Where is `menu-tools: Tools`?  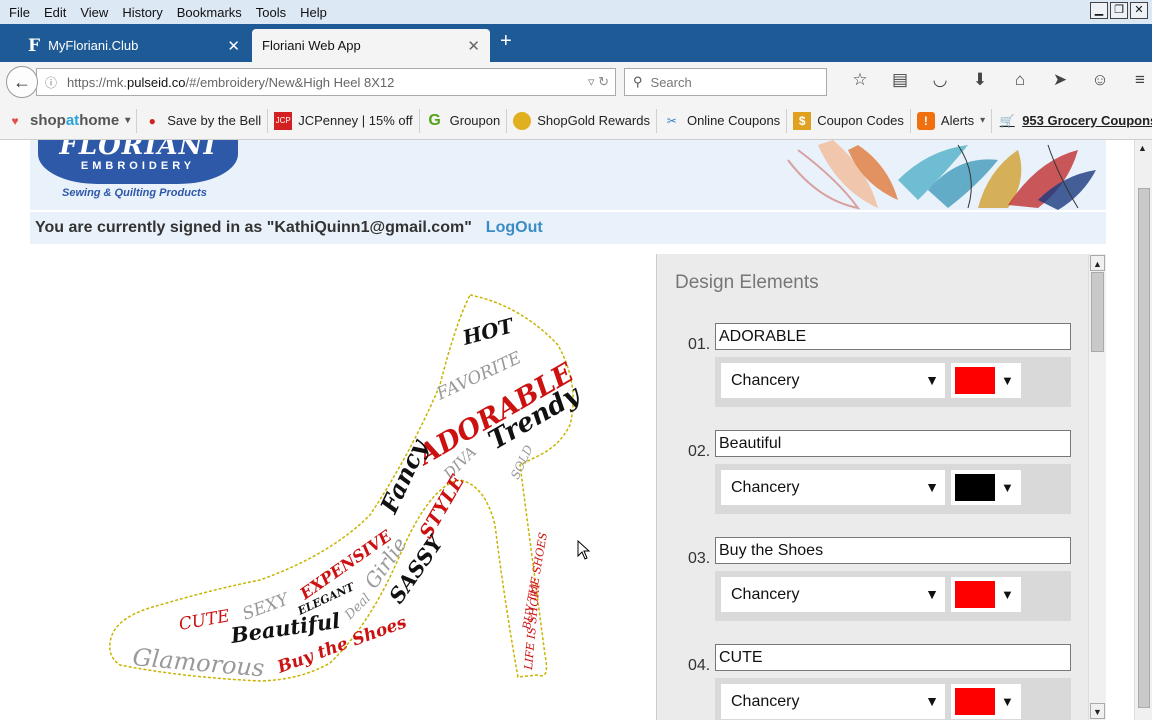 menu-tools: Tools is located at coordinates (271, 12).